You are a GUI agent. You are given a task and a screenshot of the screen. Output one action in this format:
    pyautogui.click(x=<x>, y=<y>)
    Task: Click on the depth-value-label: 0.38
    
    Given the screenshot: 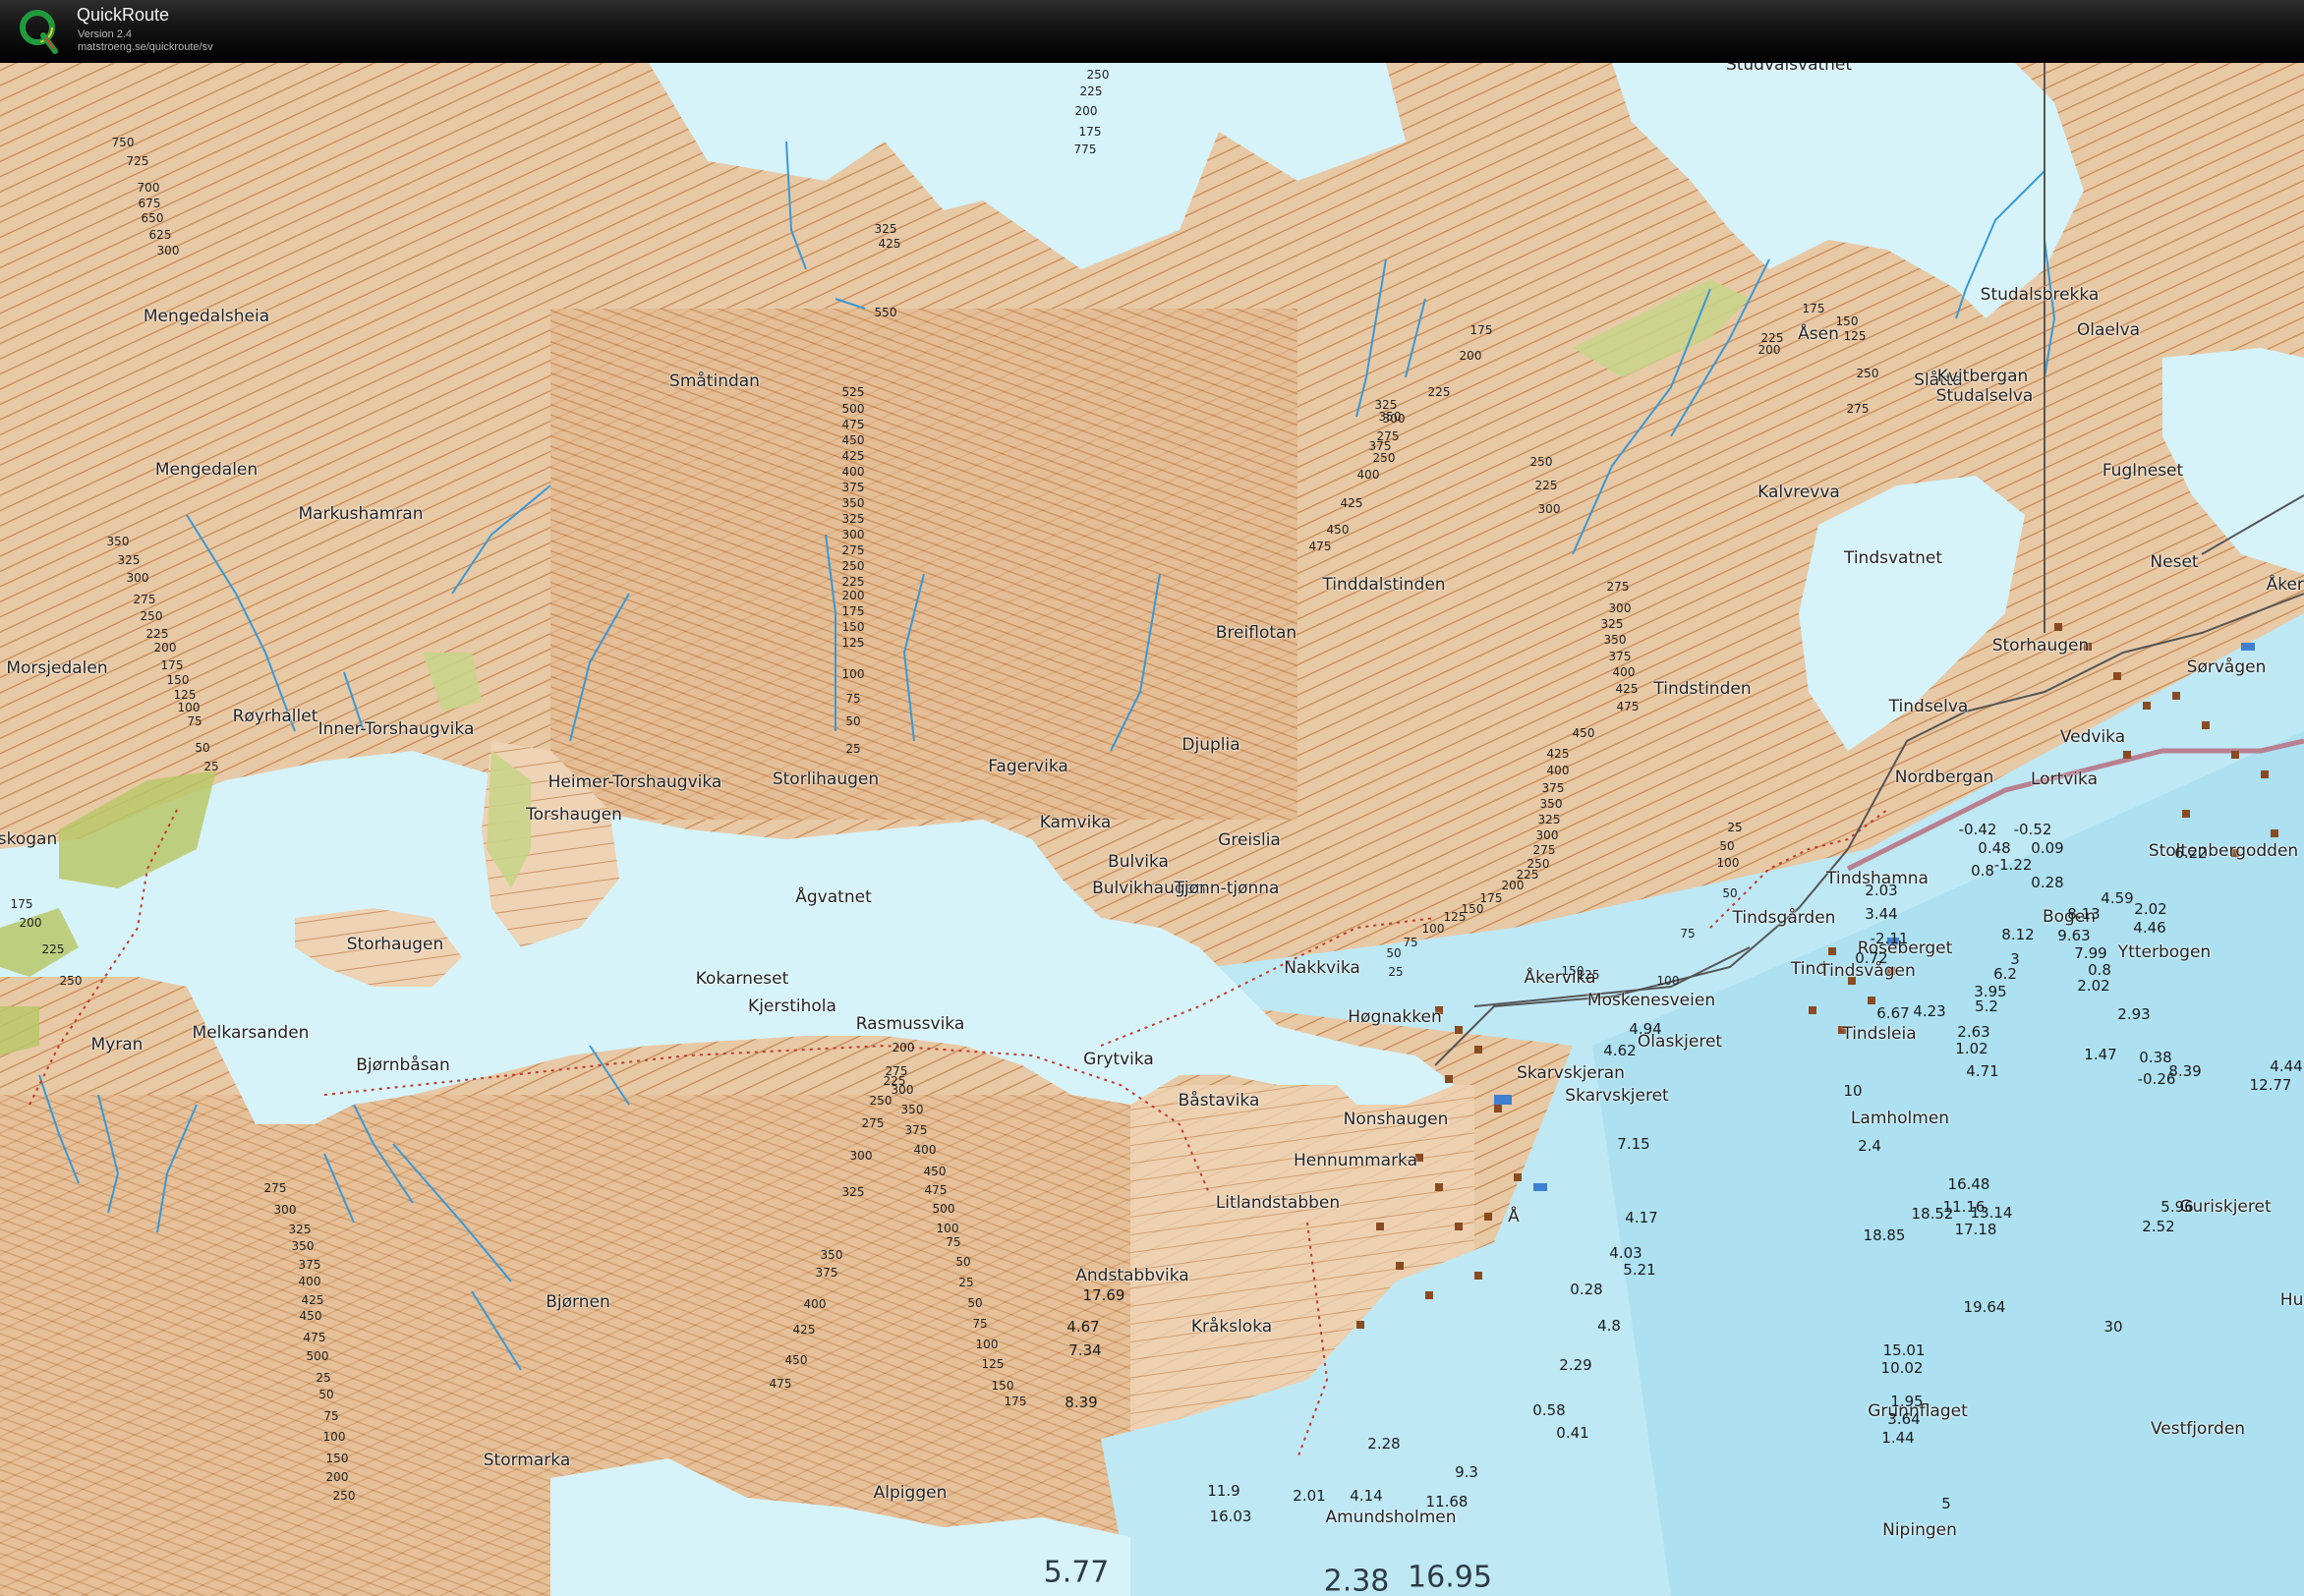 What is the action you would take?
    pyautogui.click(x=2155, y=1057)
    